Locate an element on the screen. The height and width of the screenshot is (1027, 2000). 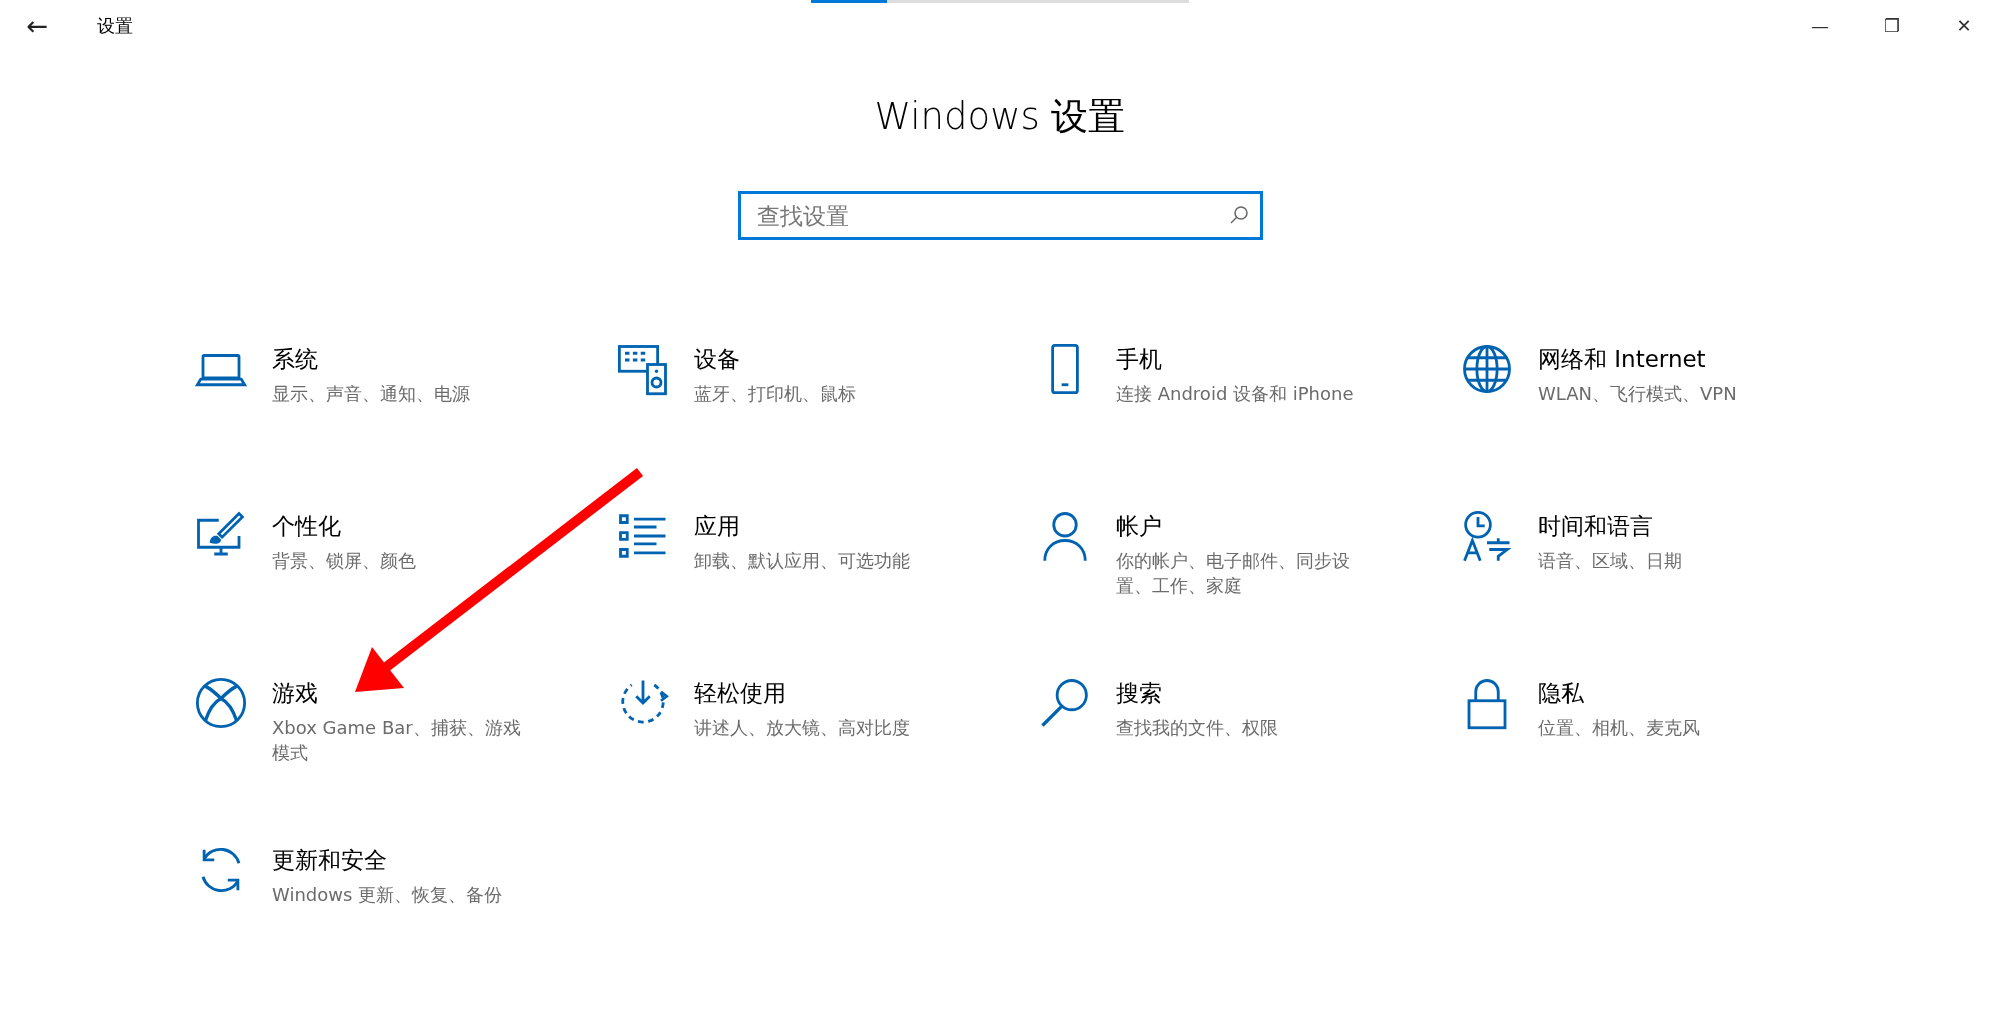
category-title: 帐户 is located at coordinates (1241, 526).